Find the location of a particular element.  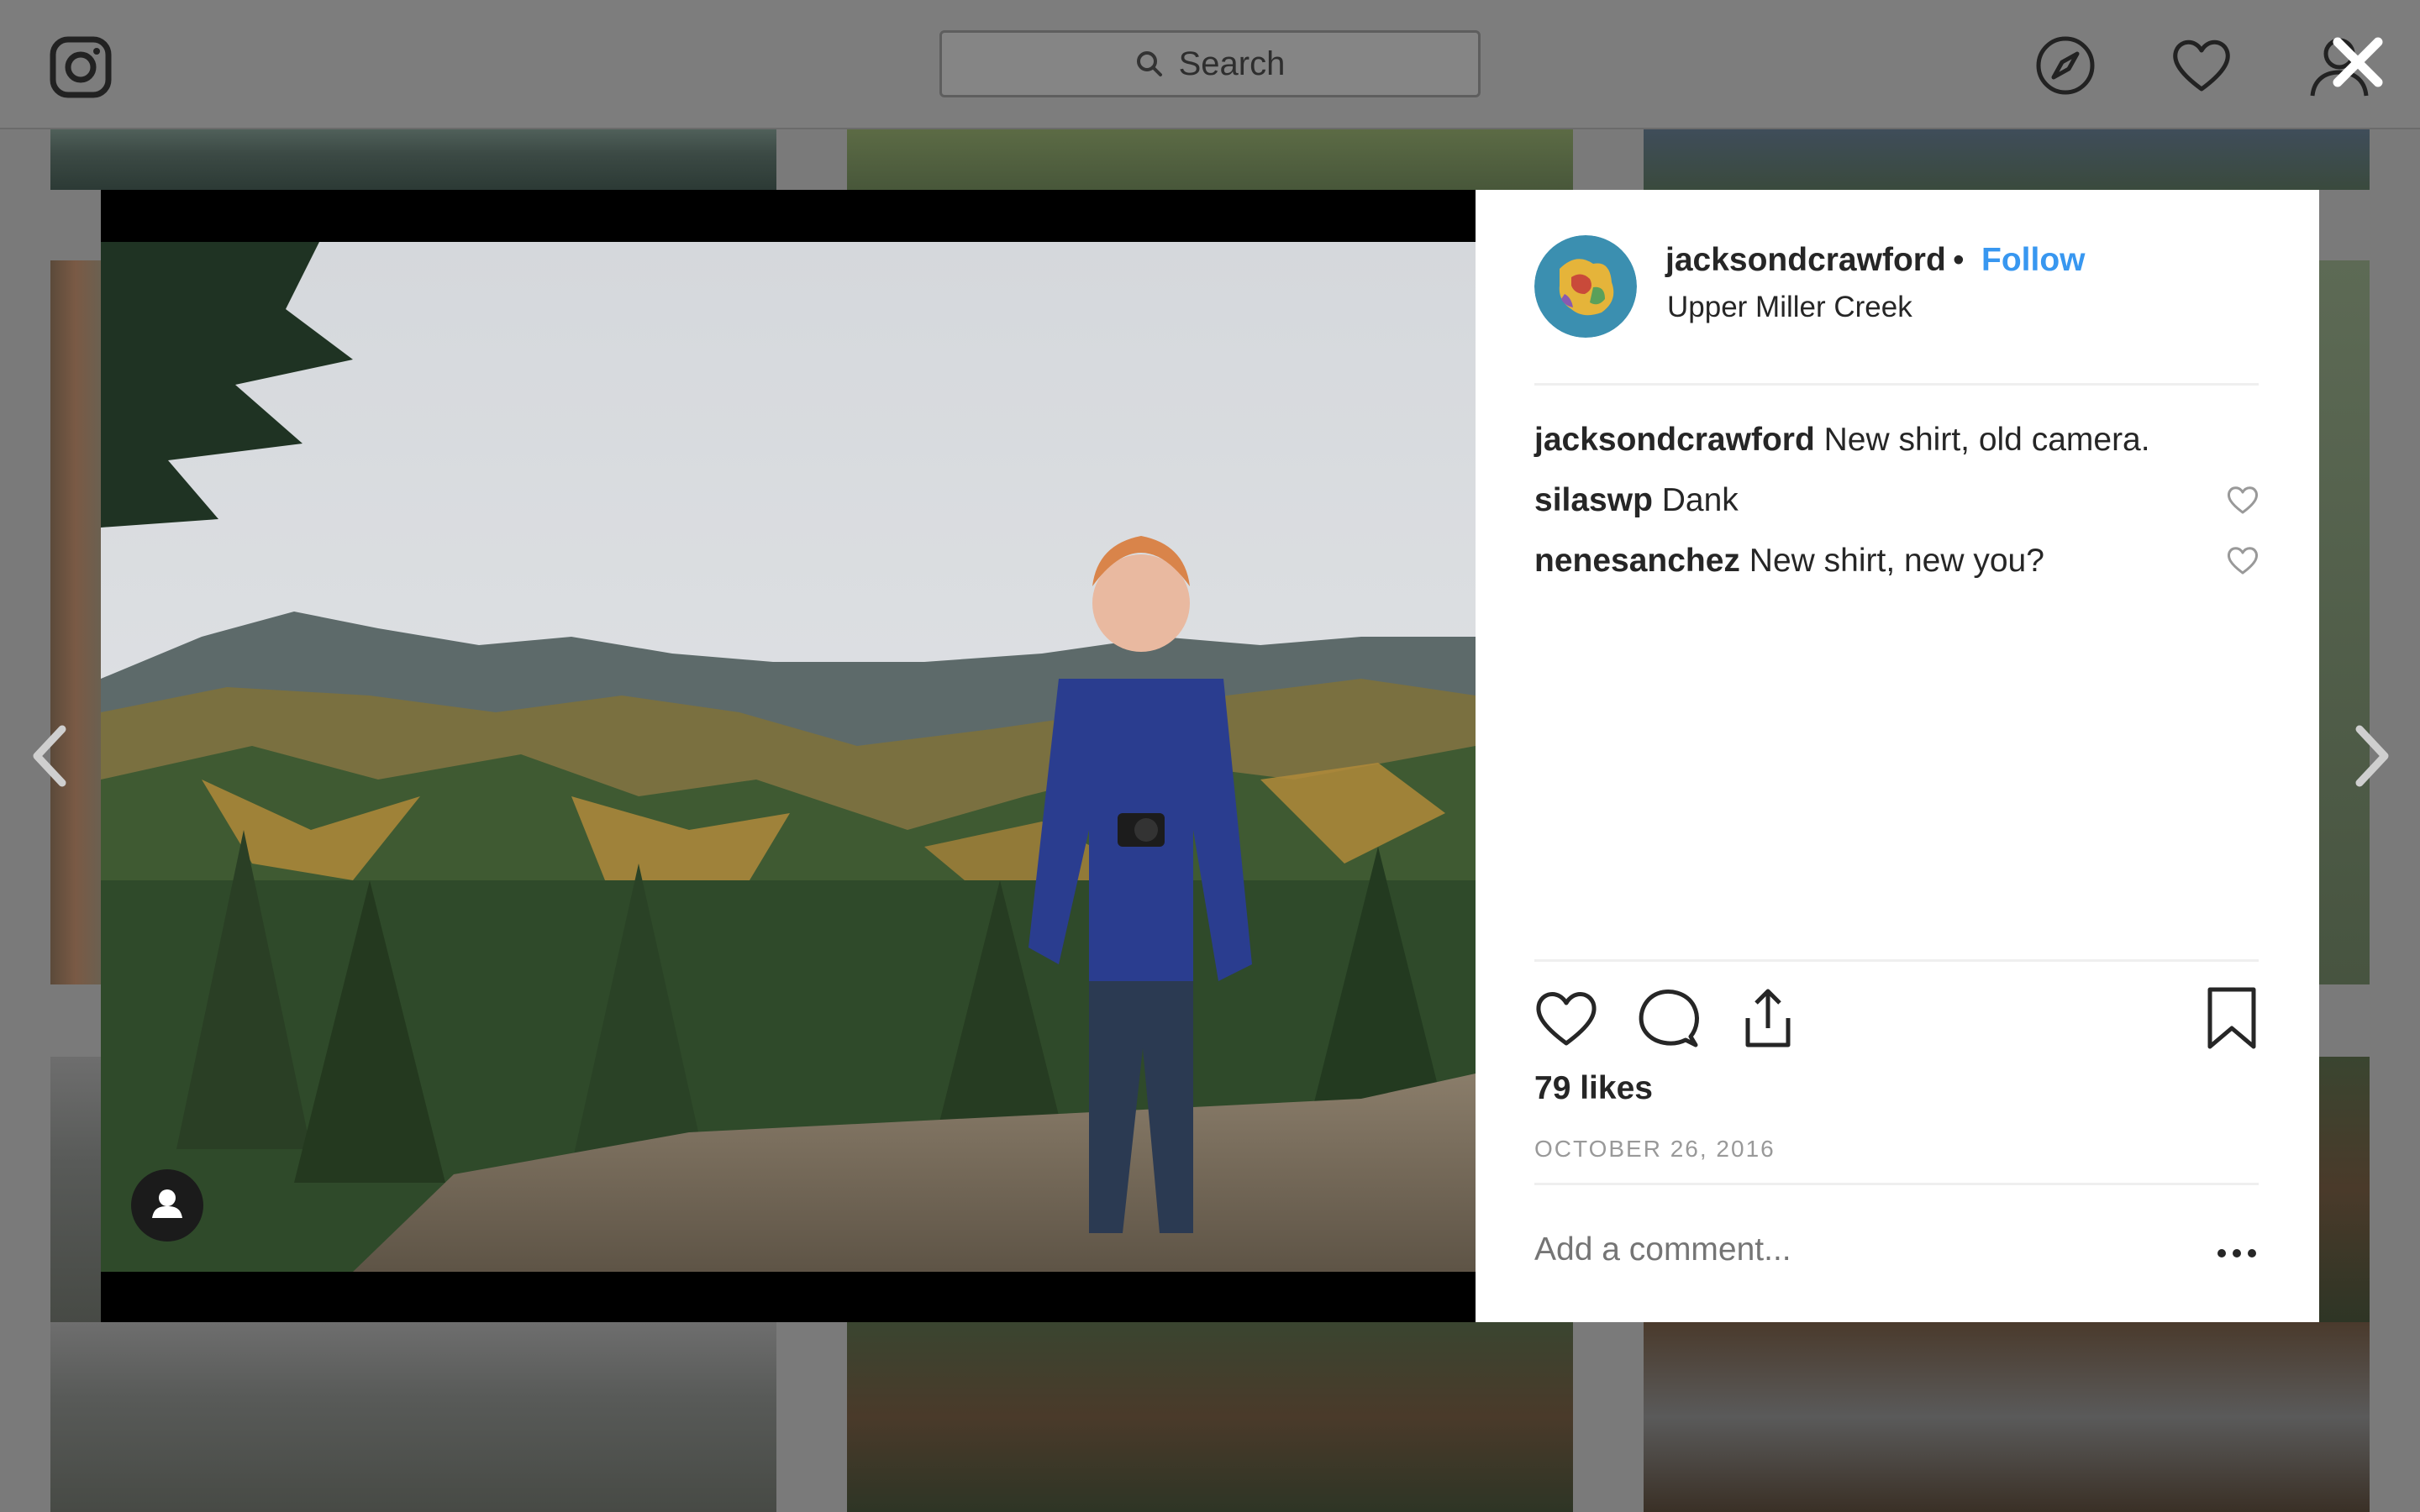

top-nav-bar: Search is located at coordinates (1210, 64).